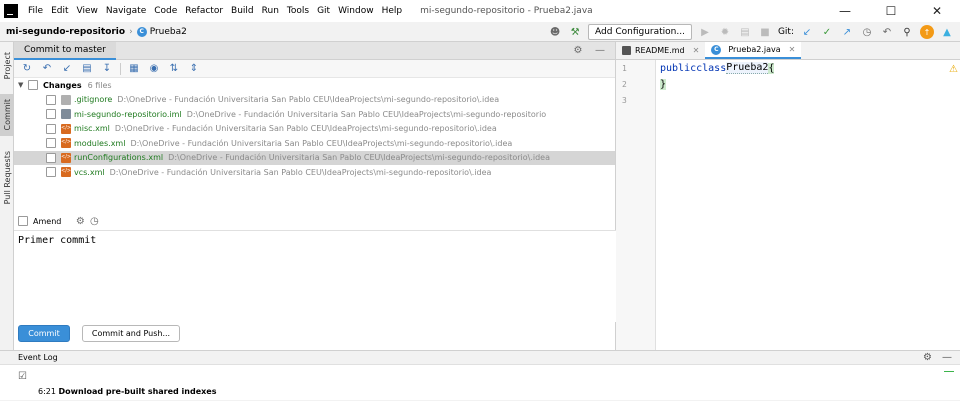 The image size is (960, 401). Describe the element at coordinates (93, 100) in the screenshot. I see `file-name: .gitignore` at that location.